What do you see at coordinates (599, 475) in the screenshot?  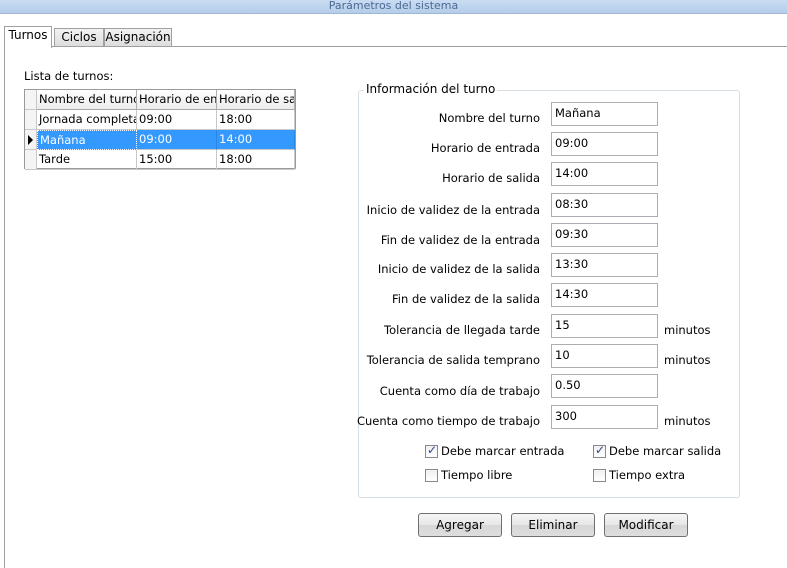 I see `overtime-checkbox` at bounding box center [599, 475].